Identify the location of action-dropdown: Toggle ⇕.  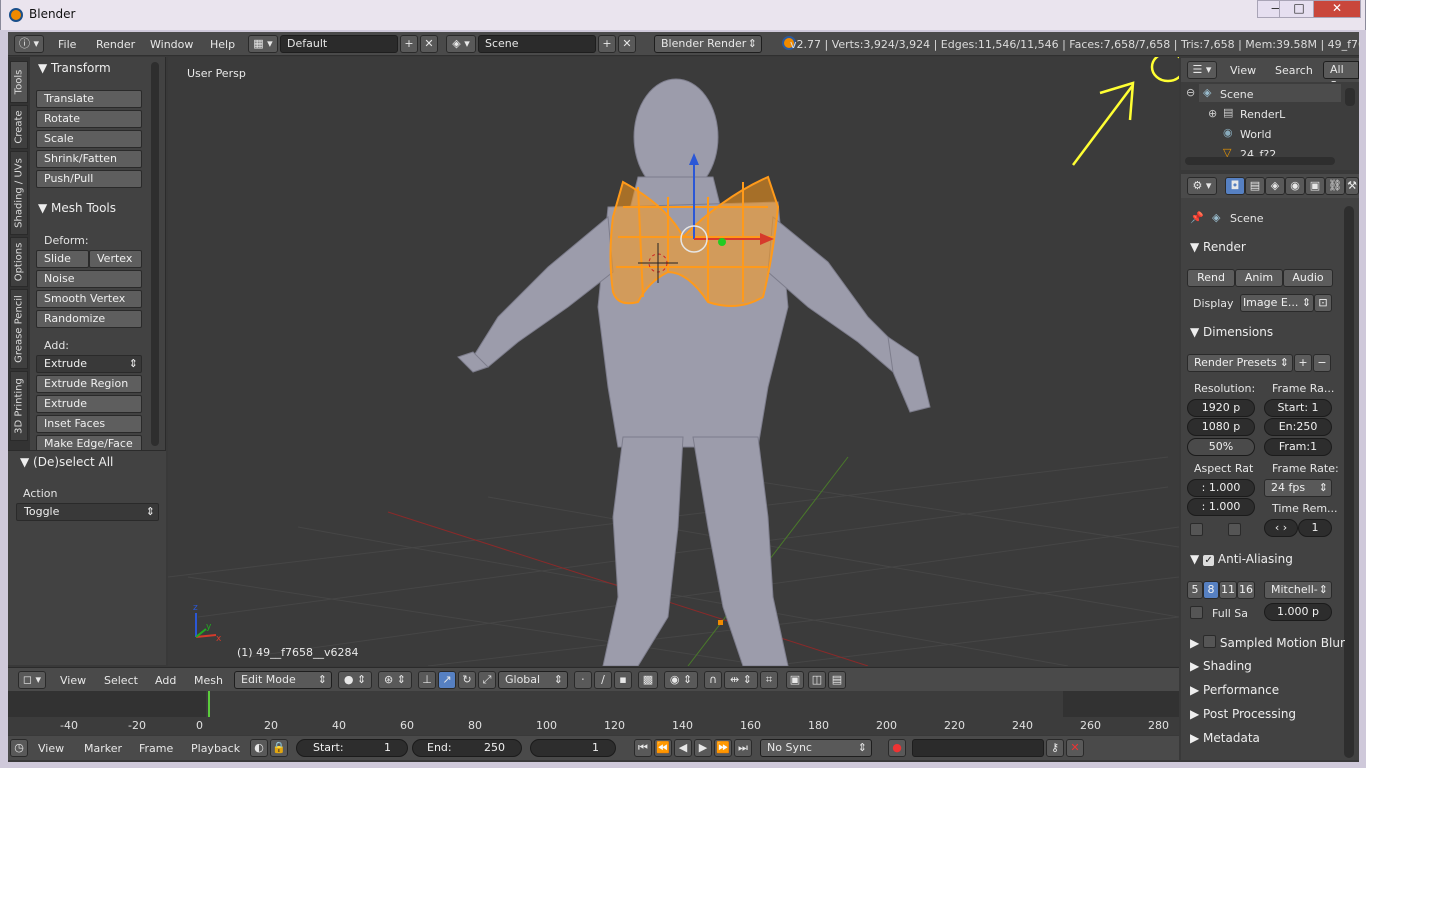
(87, 512).